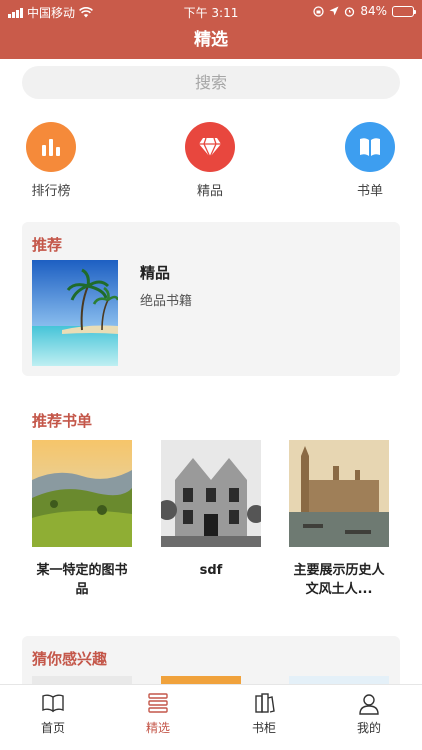 This screenshot has width=422, height=750. What do you see at coordinates (211, 493) in the screenshot?
I see `mansion-photo-image` at bounding box center [211, 493].